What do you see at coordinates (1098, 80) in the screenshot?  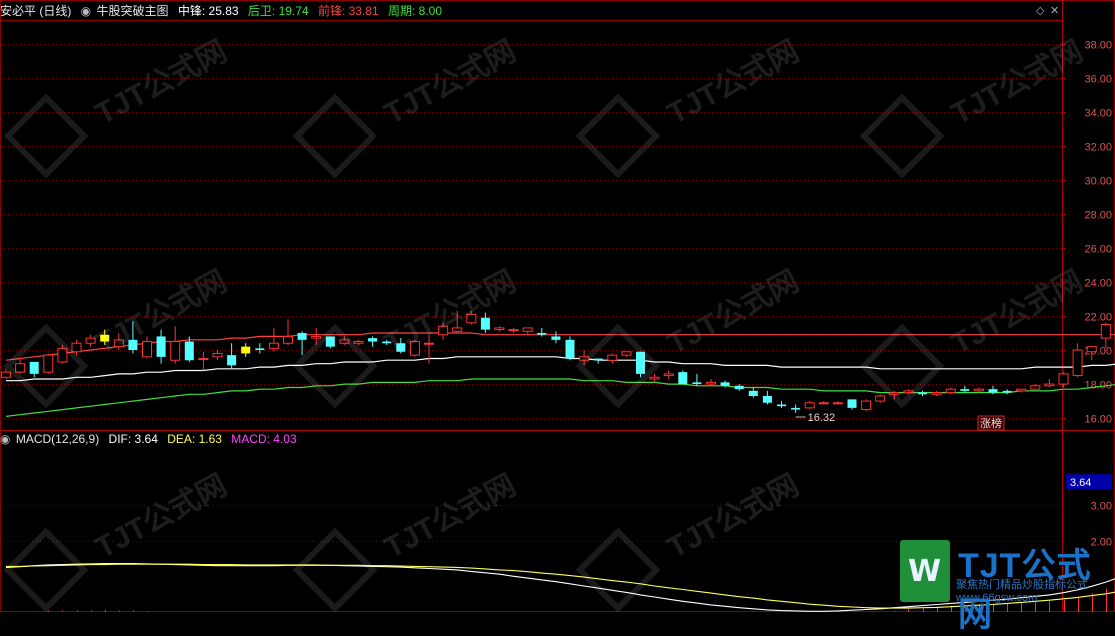 I see `y-tick-label: 36.00` at bounding box center [1098, 80].